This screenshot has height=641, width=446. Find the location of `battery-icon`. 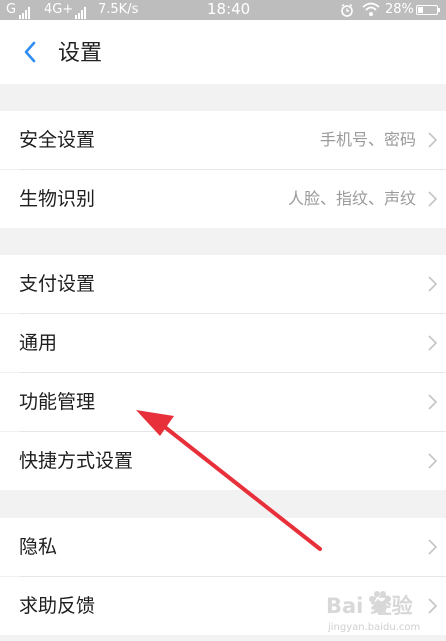

battery-icon is located at coordinates (428, 10).